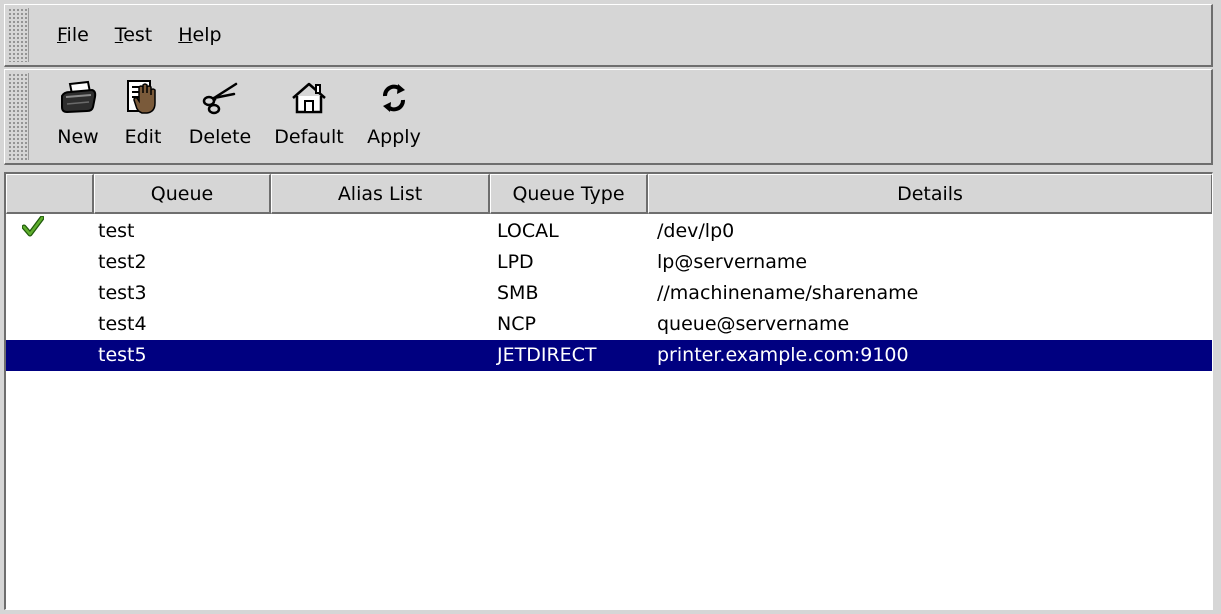 The image size is (1221, 614). What do you see at coordinates (753, 324) in the screenshot?
I see `details-cell: queue@servername` at bounding box center [753, 324].